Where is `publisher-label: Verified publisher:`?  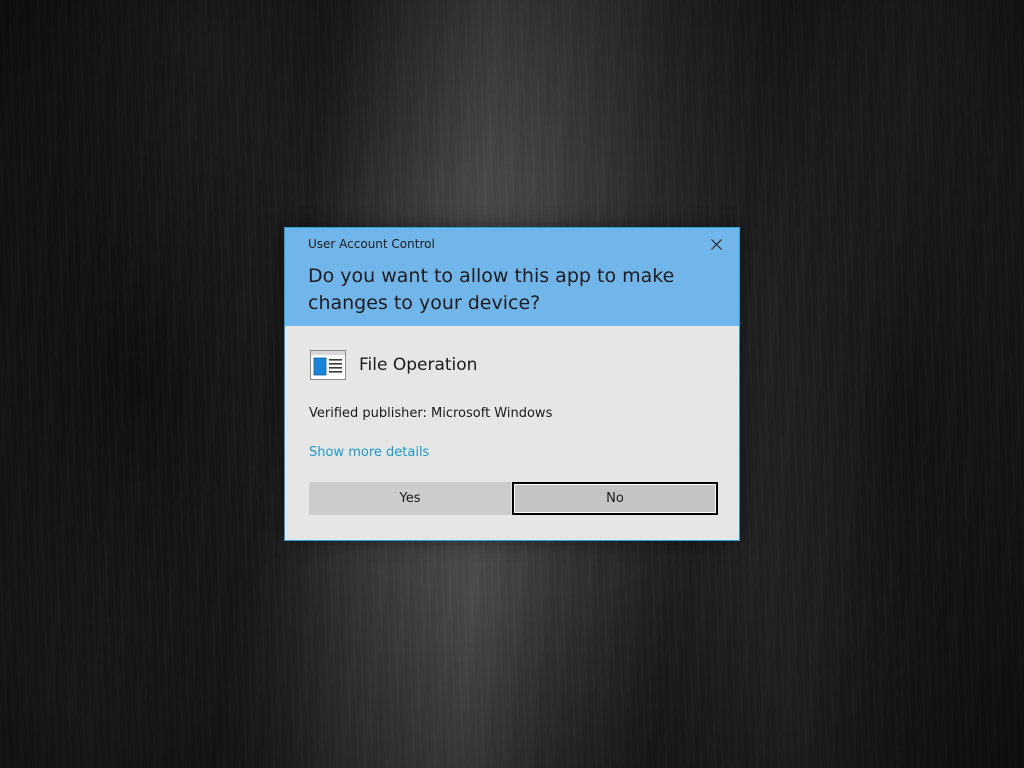
publisher-label: Verified publisher: is located at coordinates (370, 413).